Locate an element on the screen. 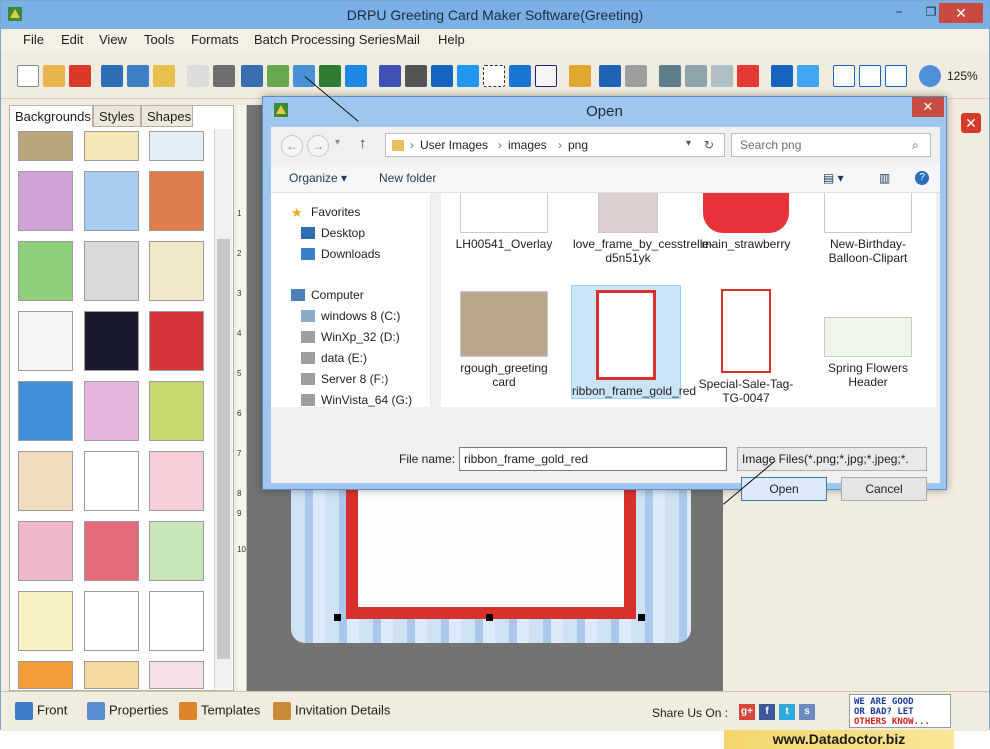  send-back-icon is located at coordinates (808, 76).